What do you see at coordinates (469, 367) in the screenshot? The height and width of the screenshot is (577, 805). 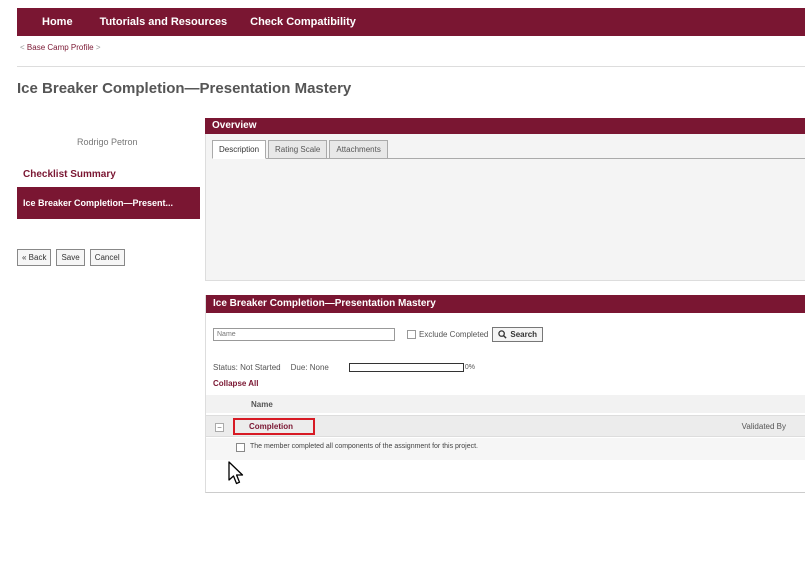 I see `progress-percent: 0%` at bounding box center [469, 367].